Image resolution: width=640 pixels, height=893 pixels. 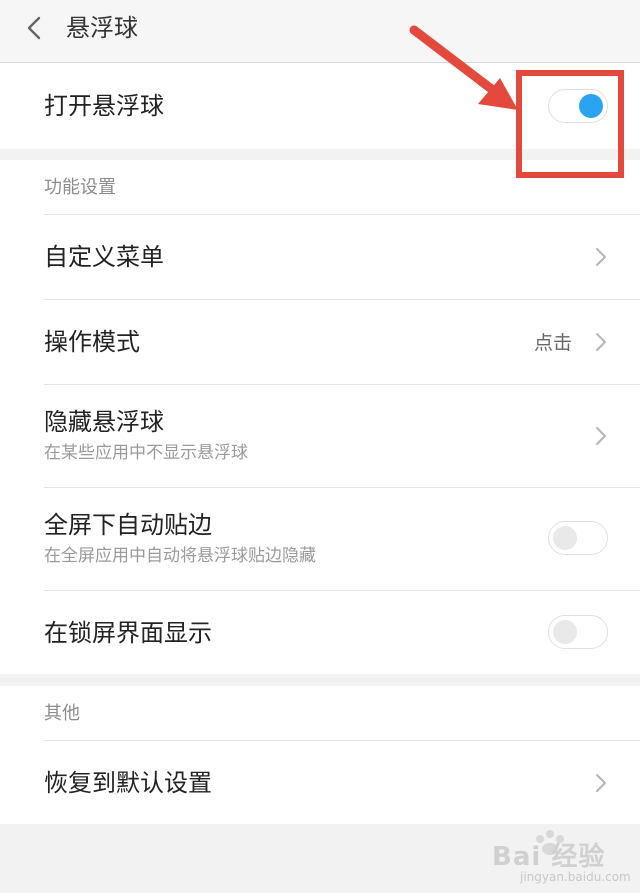 I want to click on restore-default-label: 恢复到默认设置, so click(x=128, y=783).